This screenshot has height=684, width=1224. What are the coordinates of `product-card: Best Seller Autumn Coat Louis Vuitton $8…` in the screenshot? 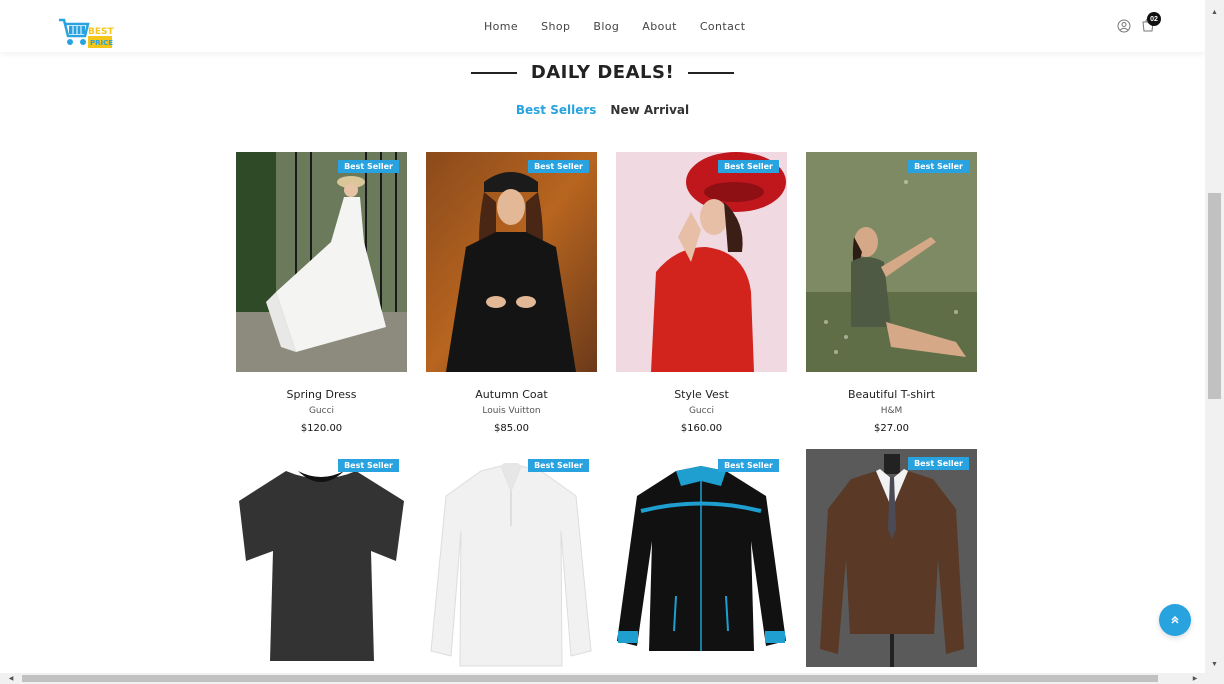 It's located at (511, 301).